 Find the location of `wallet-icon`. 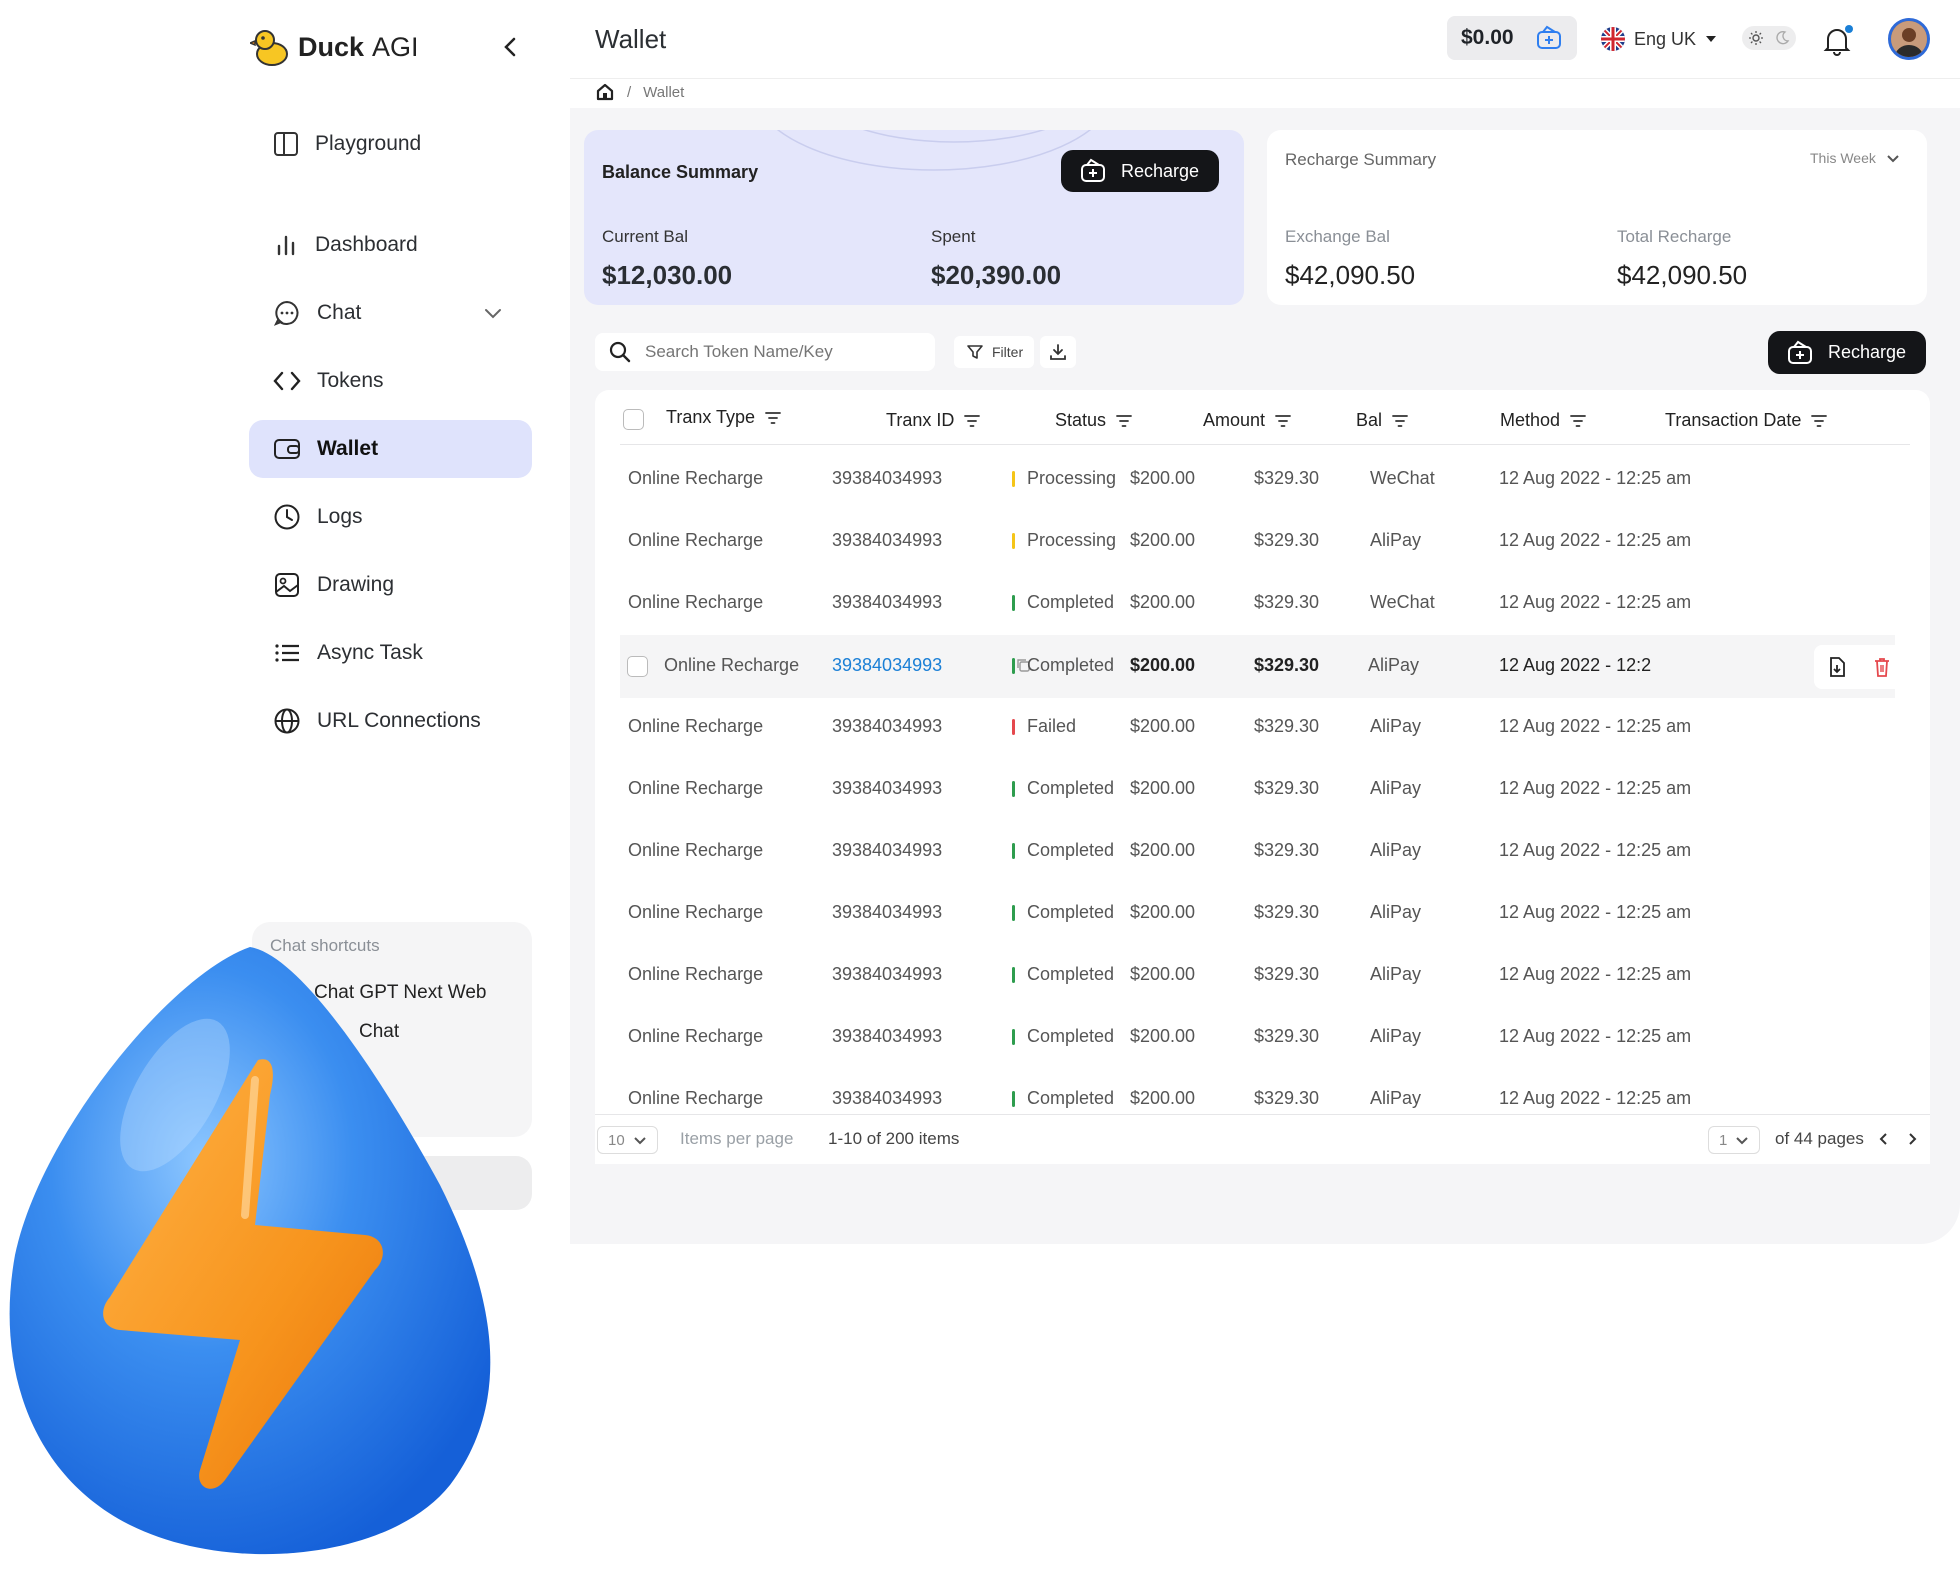

wallet-icon is located at coordinates (287, 449).